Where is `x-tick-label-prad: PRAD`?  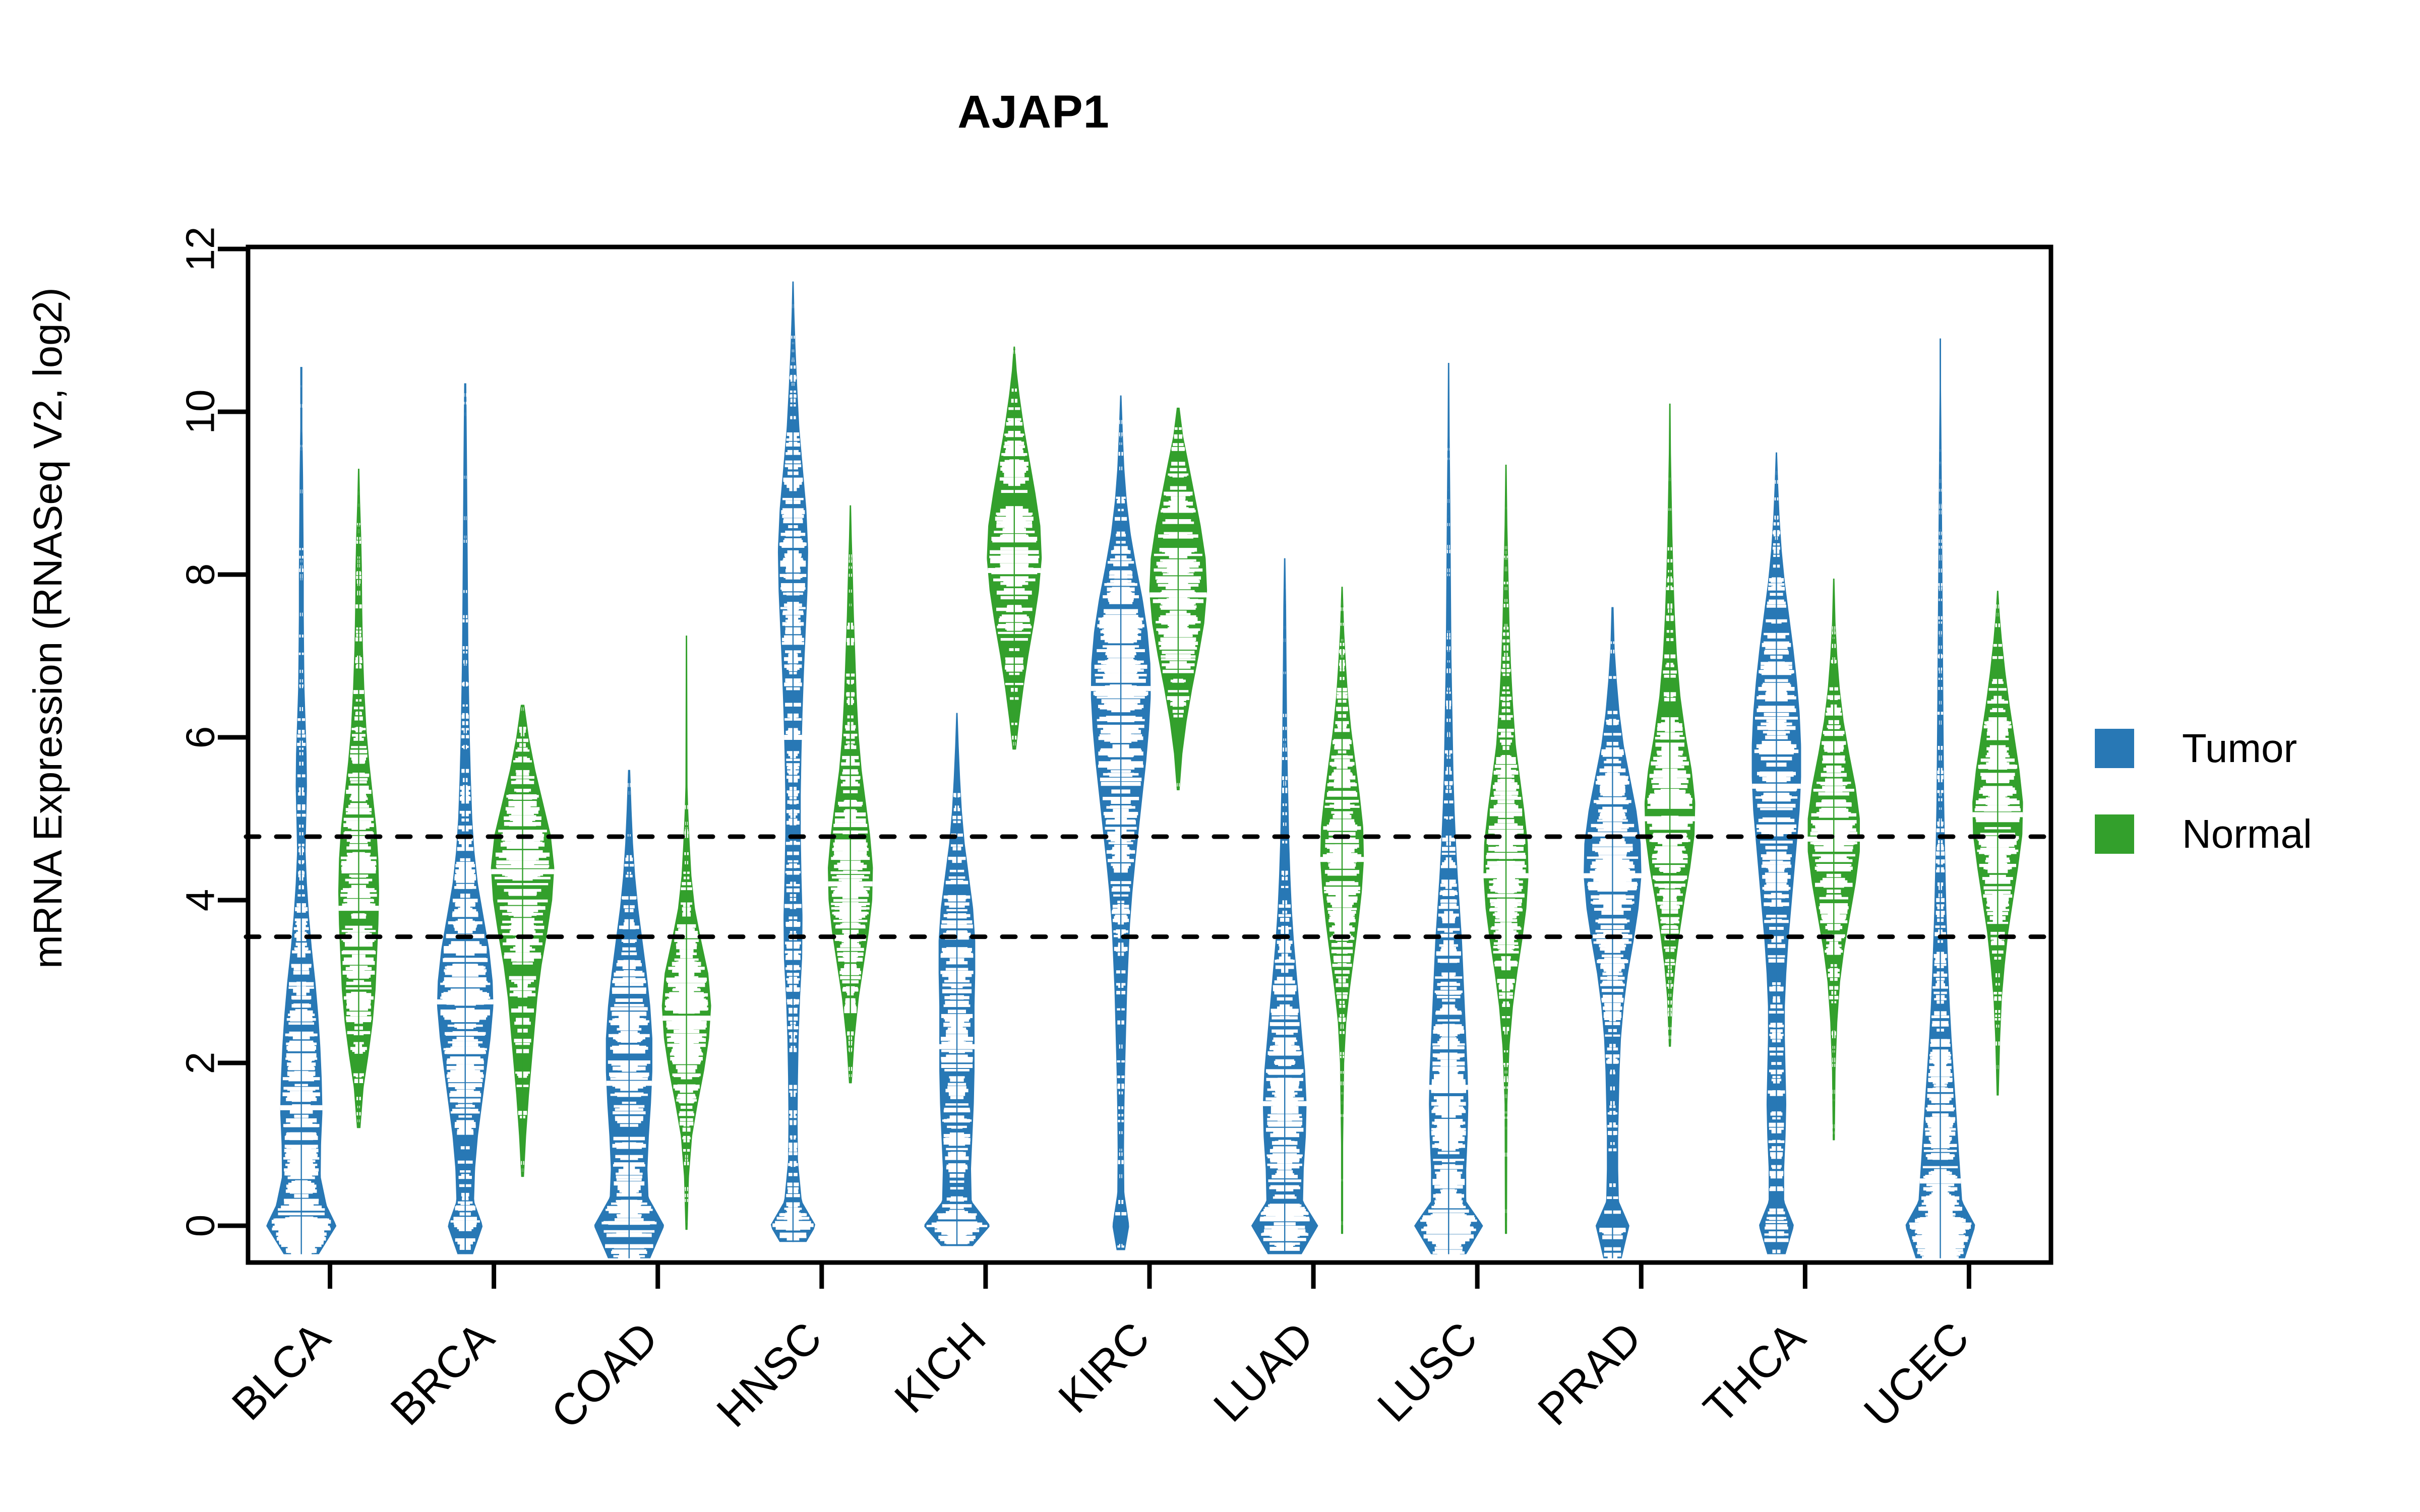
x-tick-label-prad: PRAD is located at coordinates (1589, 1374).